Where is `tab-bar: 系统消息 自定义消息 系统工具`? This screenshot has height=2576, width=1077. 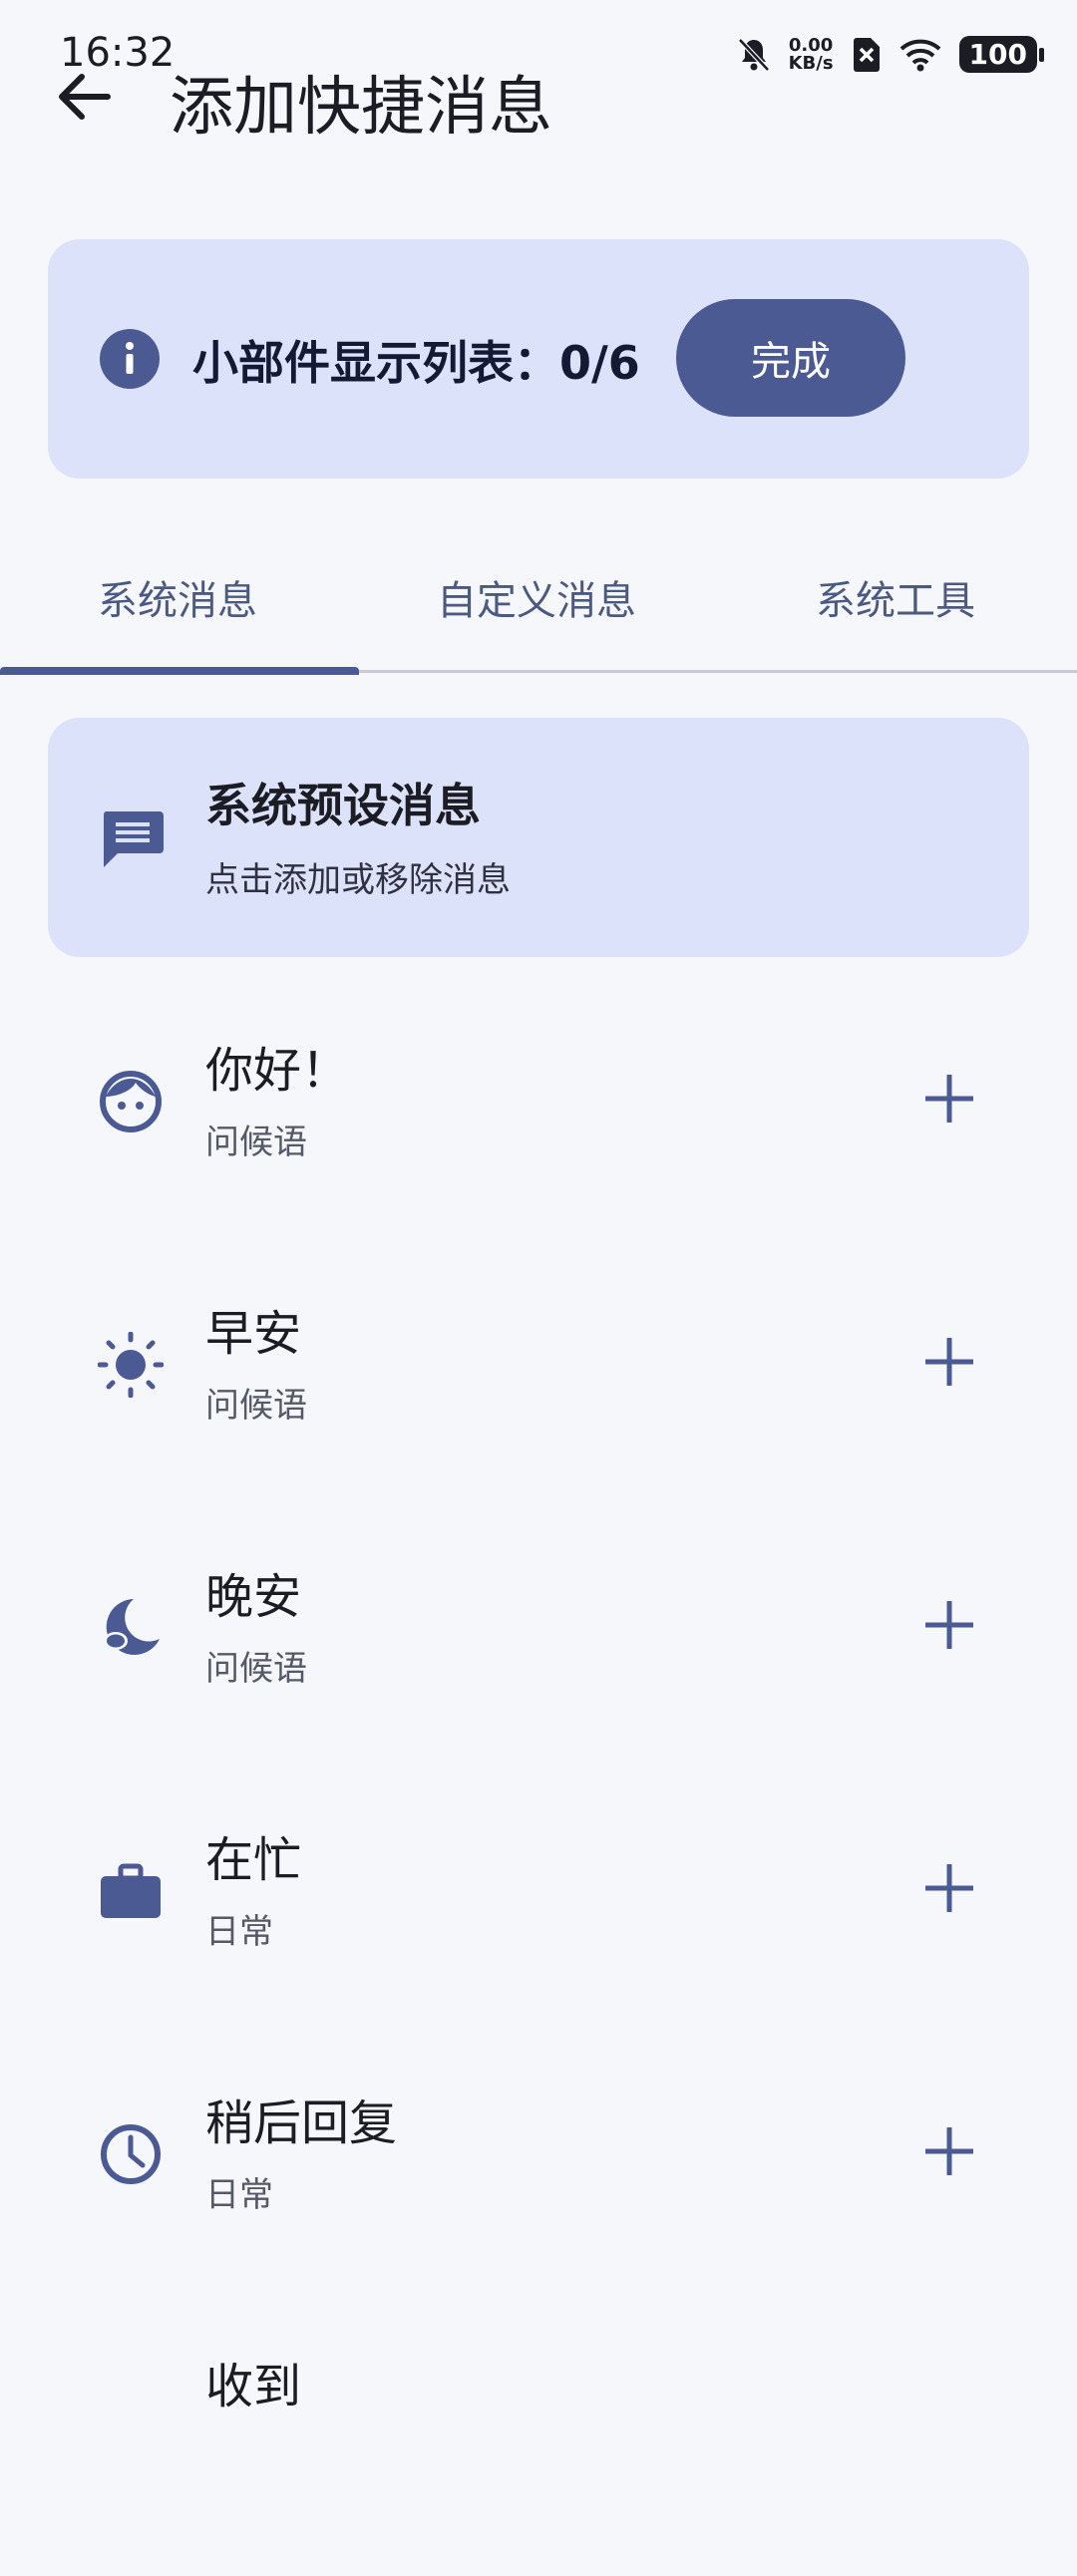 tab-bar: 系统消息 自定义消息 系统工具 is located at coordinates (538, 606).